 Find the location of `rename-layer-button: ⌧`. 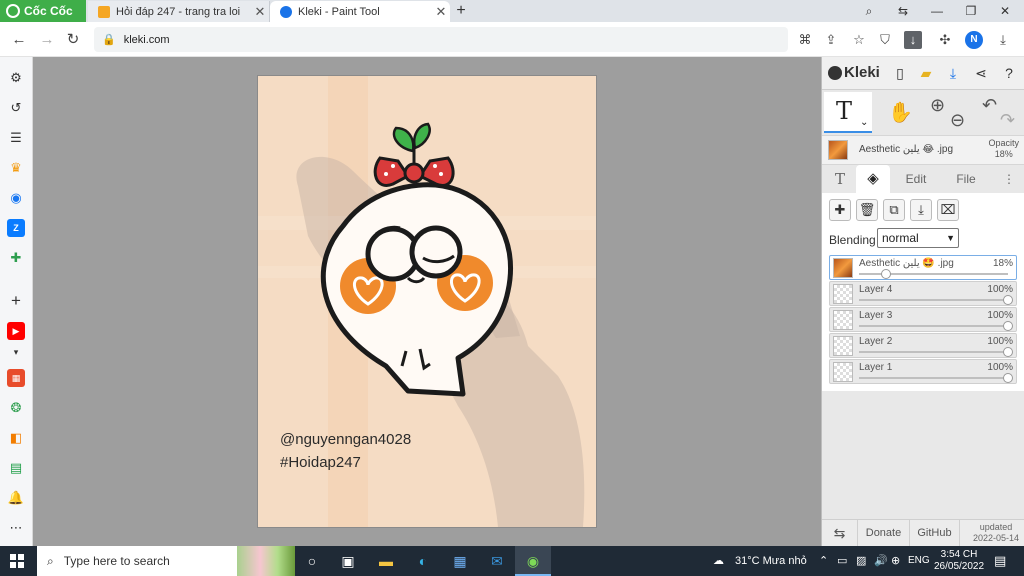

rename-layer-button: ⌧ is located at coordinates (948, 210).